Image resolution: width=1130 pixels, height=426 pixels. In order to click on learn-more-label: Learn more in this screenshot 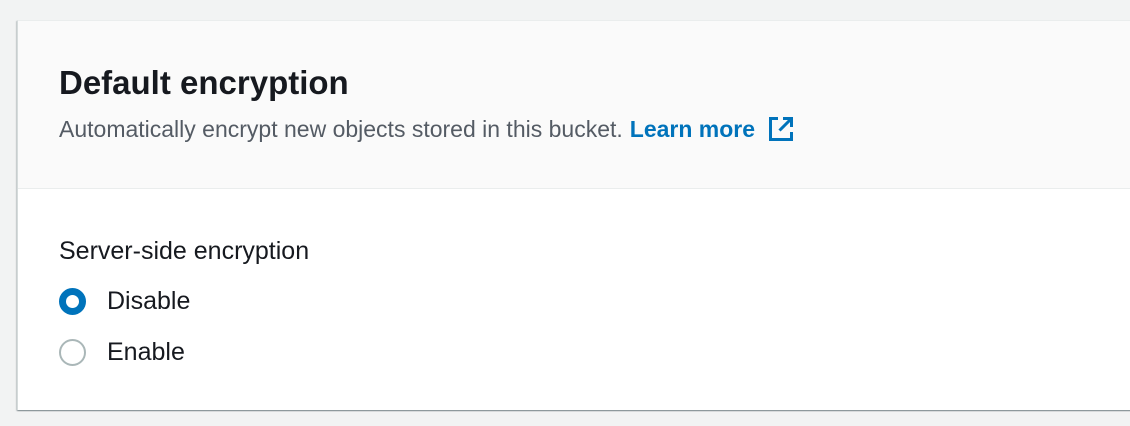, I will do `click(692, 129)`.